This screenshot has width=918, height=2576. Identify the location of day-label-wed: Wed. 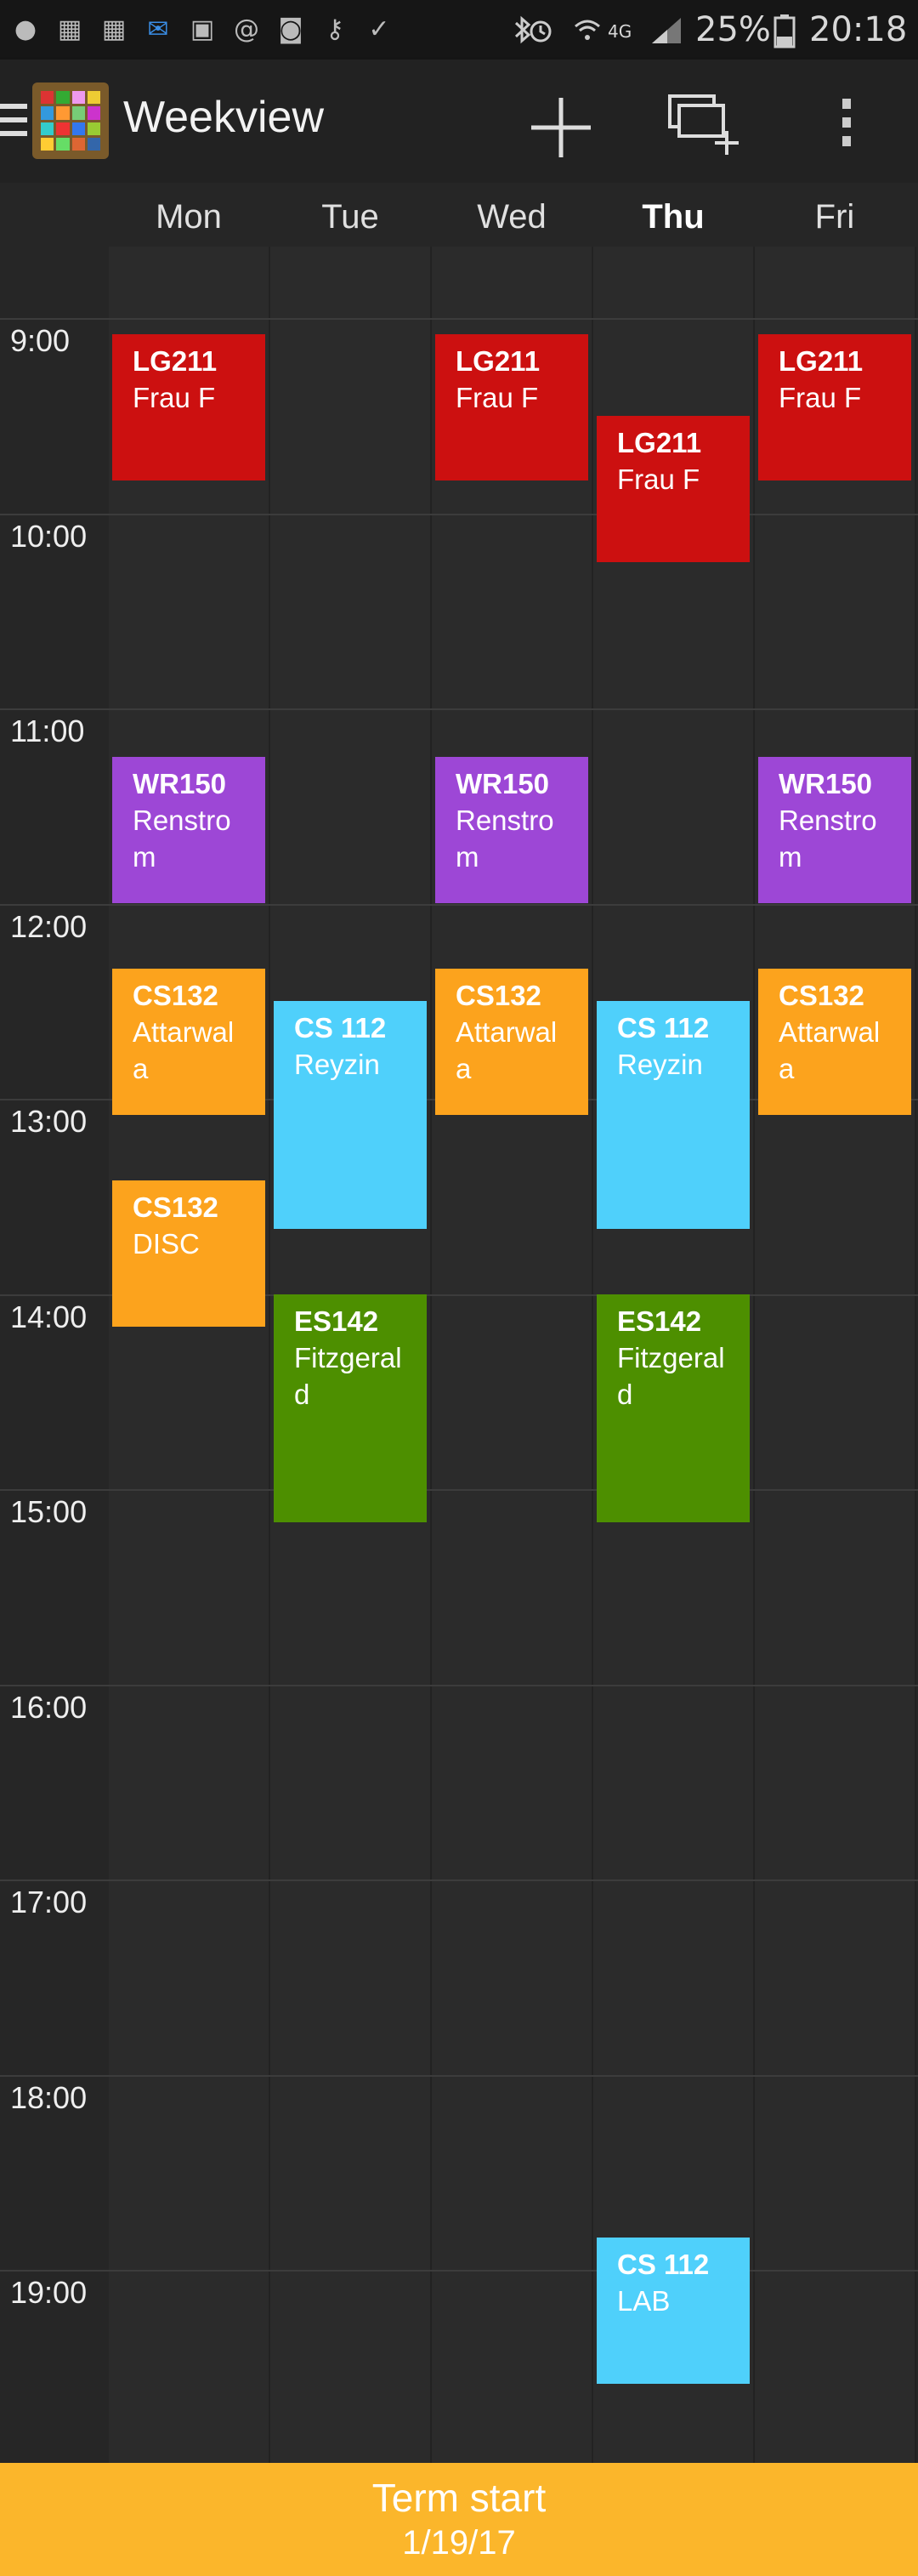
(511, 217).